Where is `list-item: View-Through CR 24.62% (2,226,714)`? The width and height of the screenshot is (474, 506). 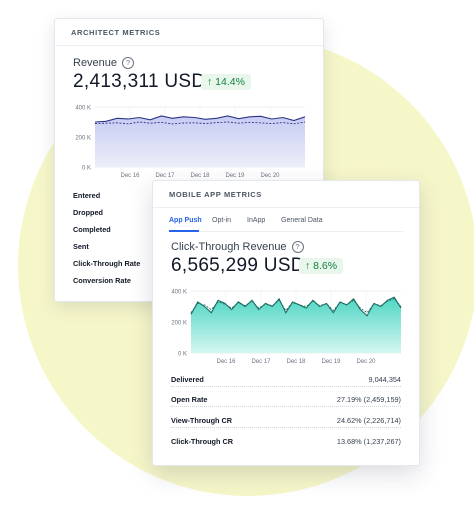
list-item: View-Through CR 24.62% (2,226,714) is located at coordinates (286, 420).